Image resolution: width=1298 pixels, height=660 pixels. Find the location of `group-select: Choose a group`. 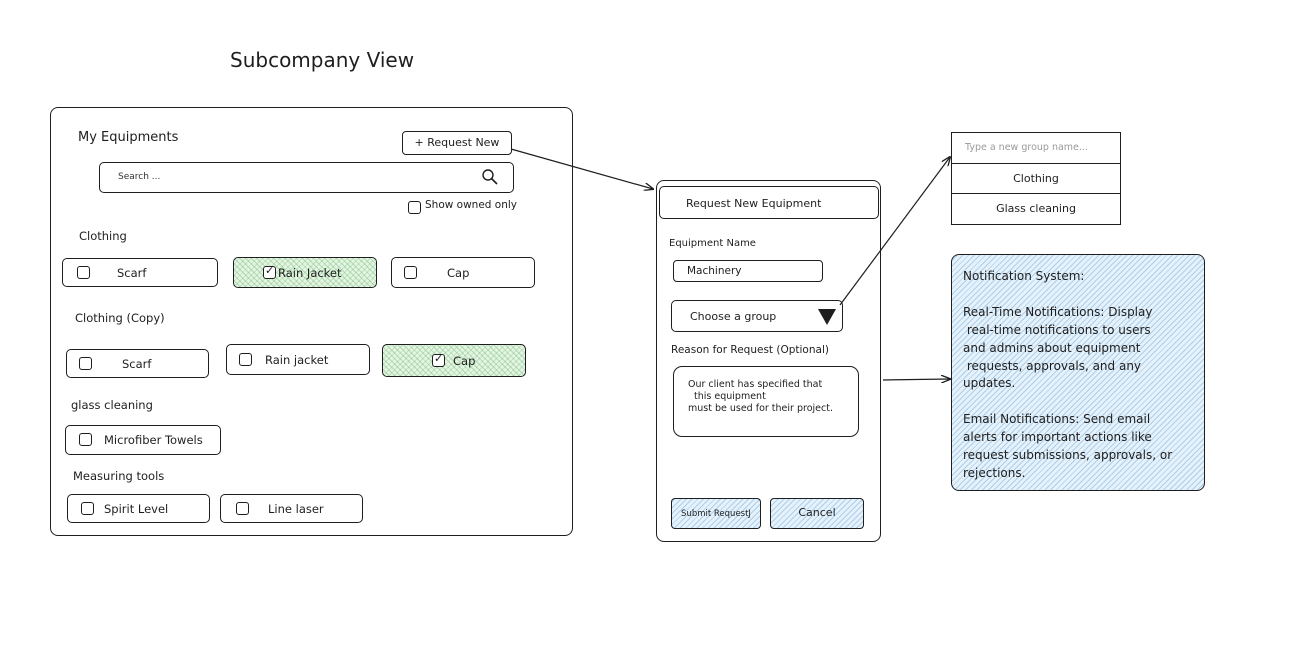

group-select: Choose a group is located at coordinates (757, 316).